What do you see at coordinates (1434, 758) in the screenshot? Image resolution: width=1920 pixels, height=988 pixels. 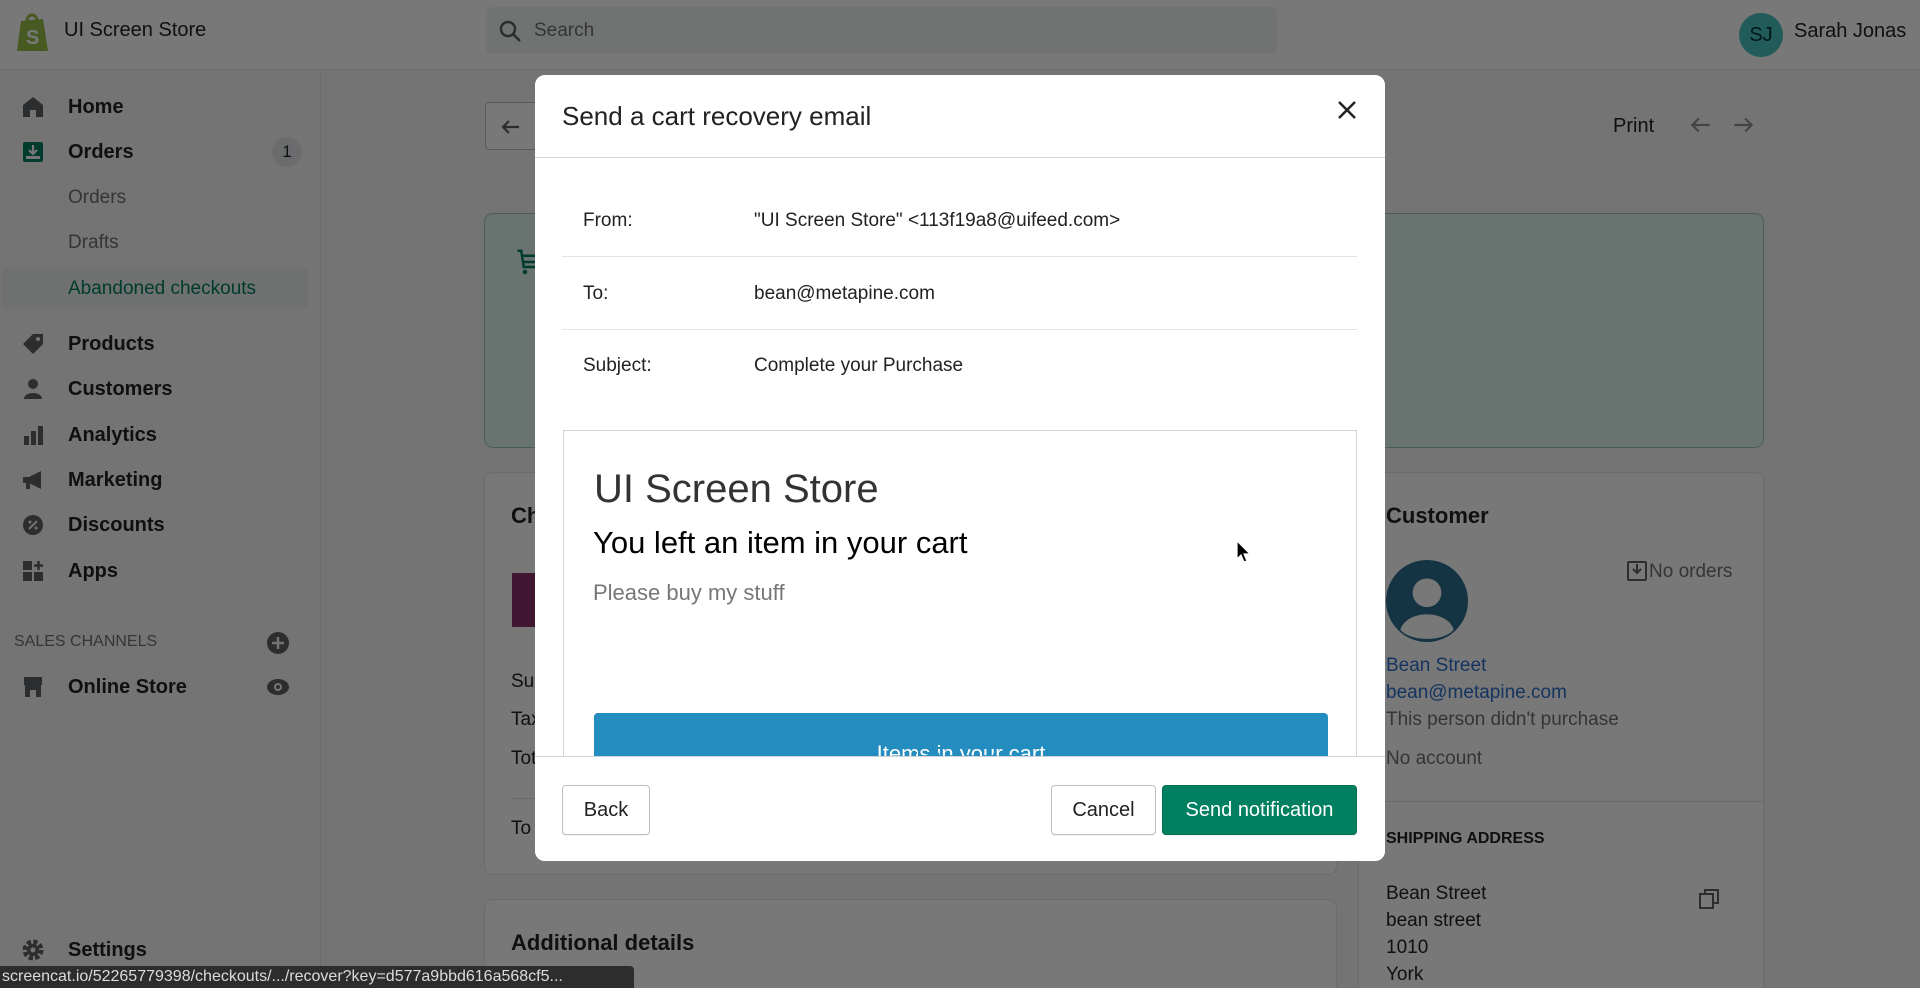 I see `customer-account: No account` at bounding box center [1434, 758].